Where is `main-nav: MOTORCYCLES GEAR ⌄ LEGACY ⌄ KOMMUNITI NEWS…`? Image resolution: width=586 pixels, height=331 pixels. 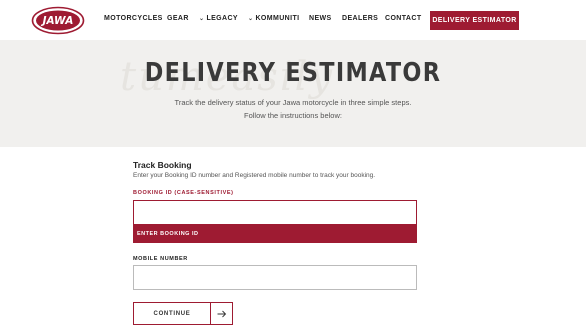
main-nav: MOTORCYCLES GEAR ⌄ LEGACY ⌄ KOMMUNITI NEWS… is located at coordinates (293, 20).